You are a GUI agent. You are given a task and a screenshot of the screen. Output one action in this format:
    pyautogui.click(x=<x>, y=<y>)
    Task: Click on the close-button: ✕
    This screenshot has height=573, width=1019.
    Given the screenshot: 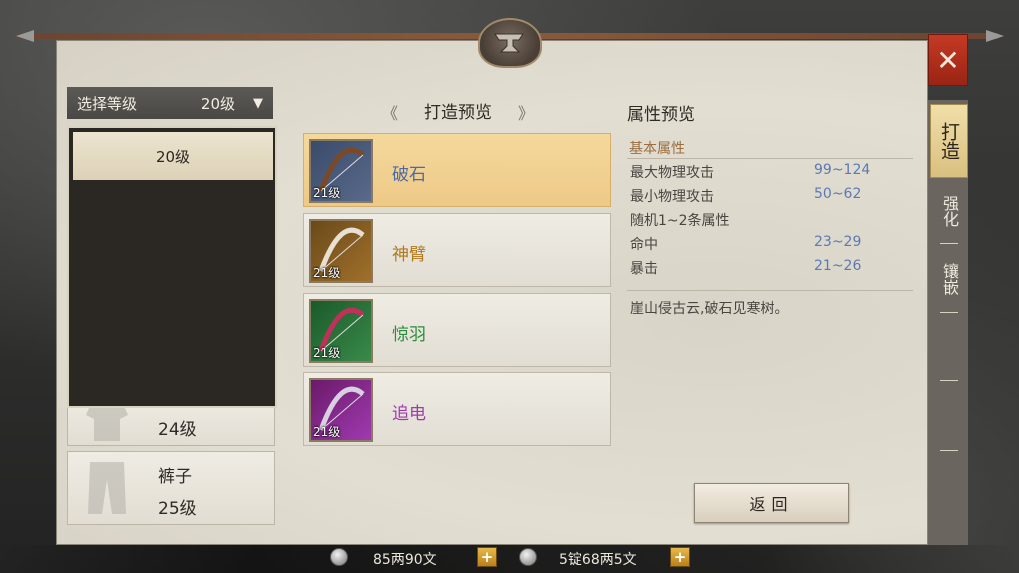 What is the action you would take?
    pyautogui.click(x=948, y=60)
    